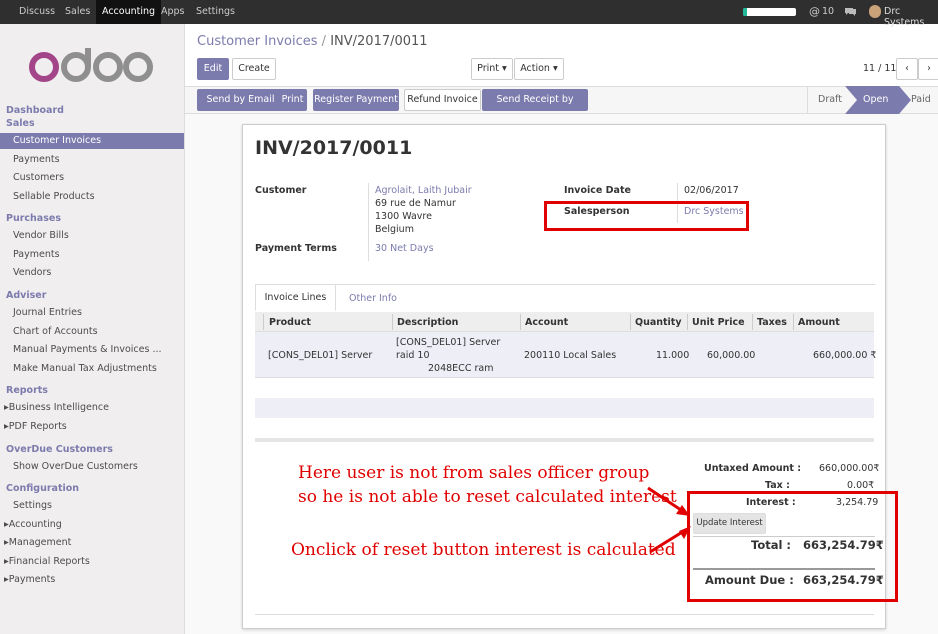 The image size is (938, 634). I want to click on pager-previous-button: ‹, so click(907, 69).